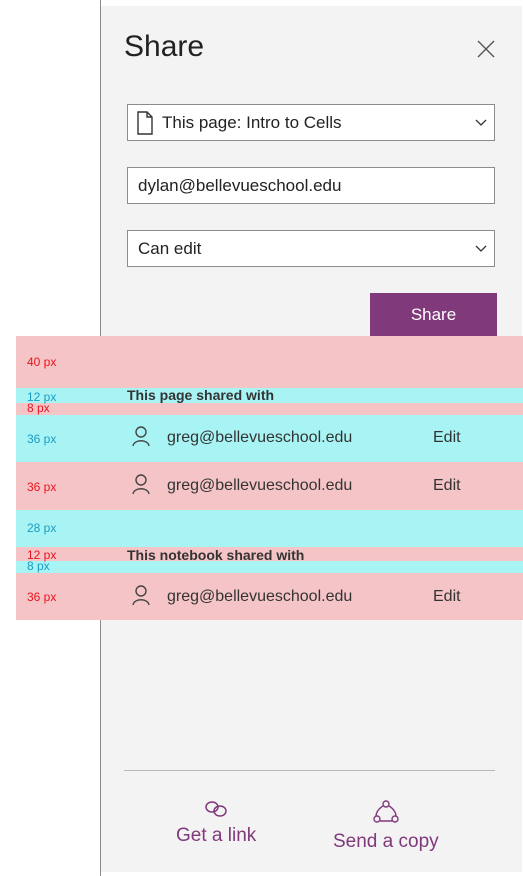 The image size is (523, 876). Describe the element at coordinates (42, 528) in the screenshot. I see `spacing-label: 28 px` at that location.